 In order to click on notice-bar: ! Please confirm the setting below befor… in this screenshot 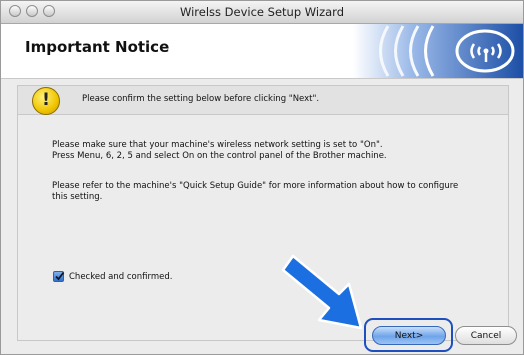, I will do `click(263, 100)`.